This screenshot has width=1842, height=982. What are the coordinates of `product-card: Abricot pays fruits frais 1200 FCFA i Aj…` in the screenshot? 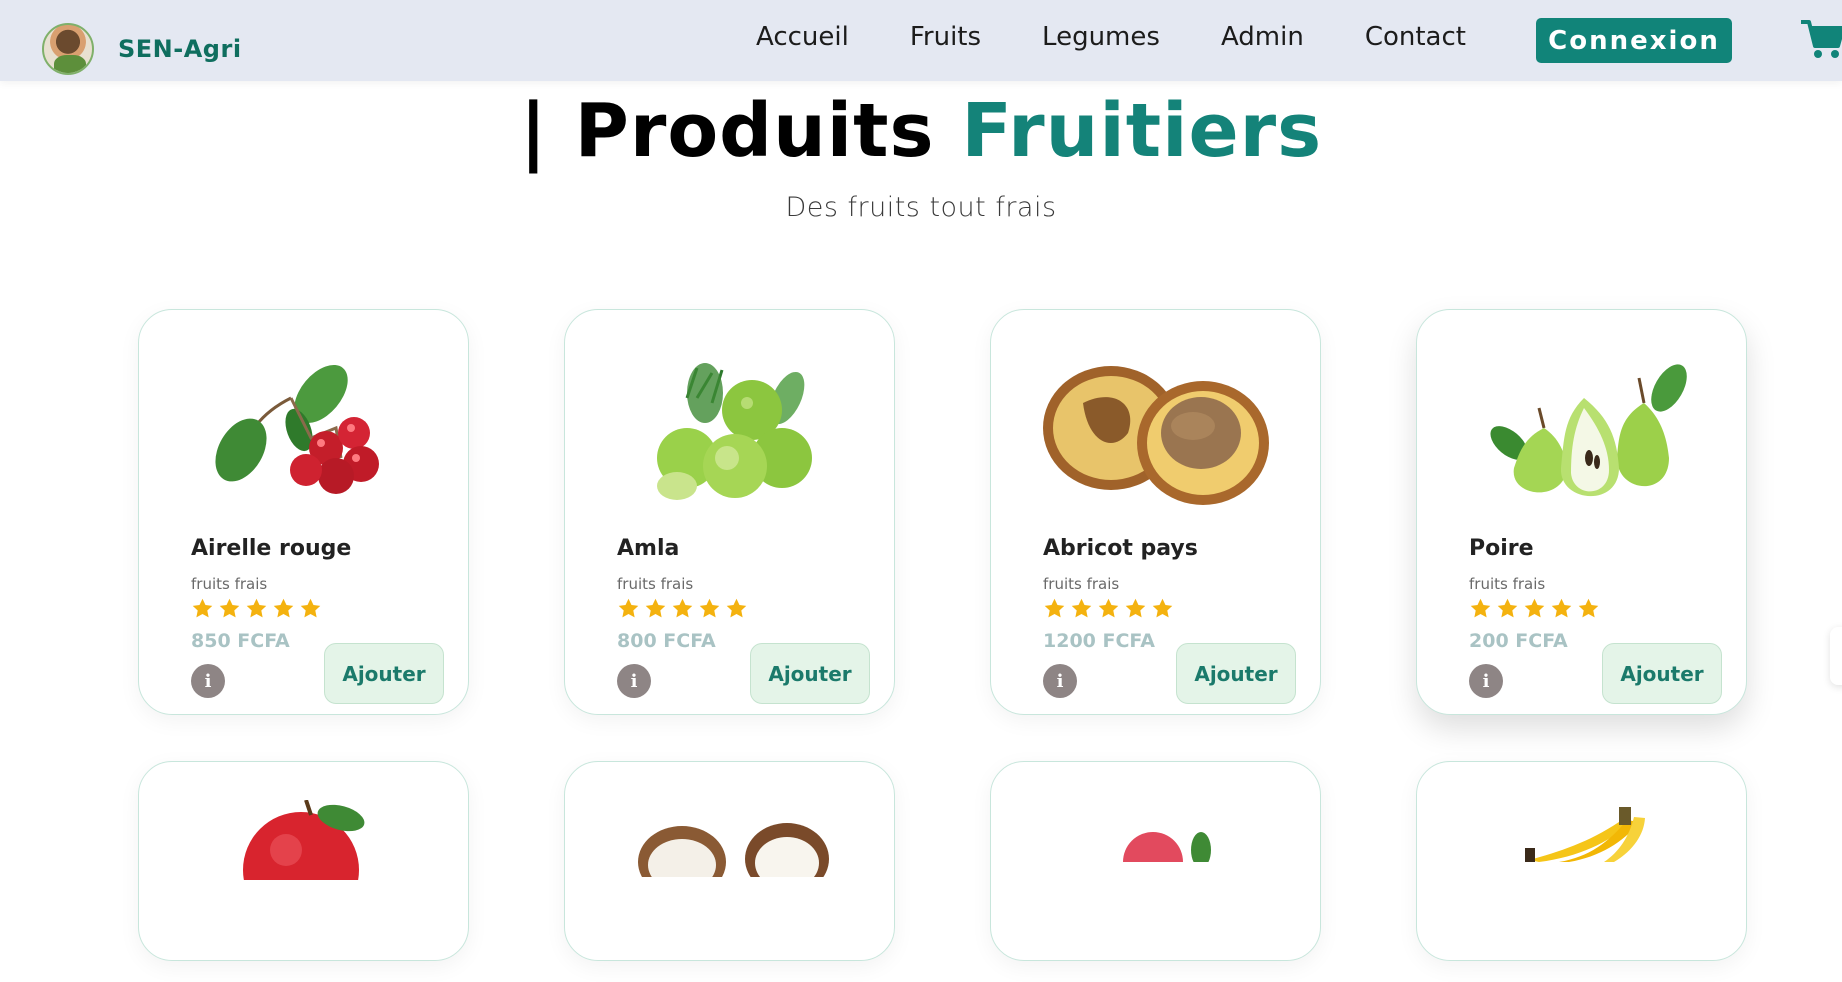 It's located at (1155, 512).